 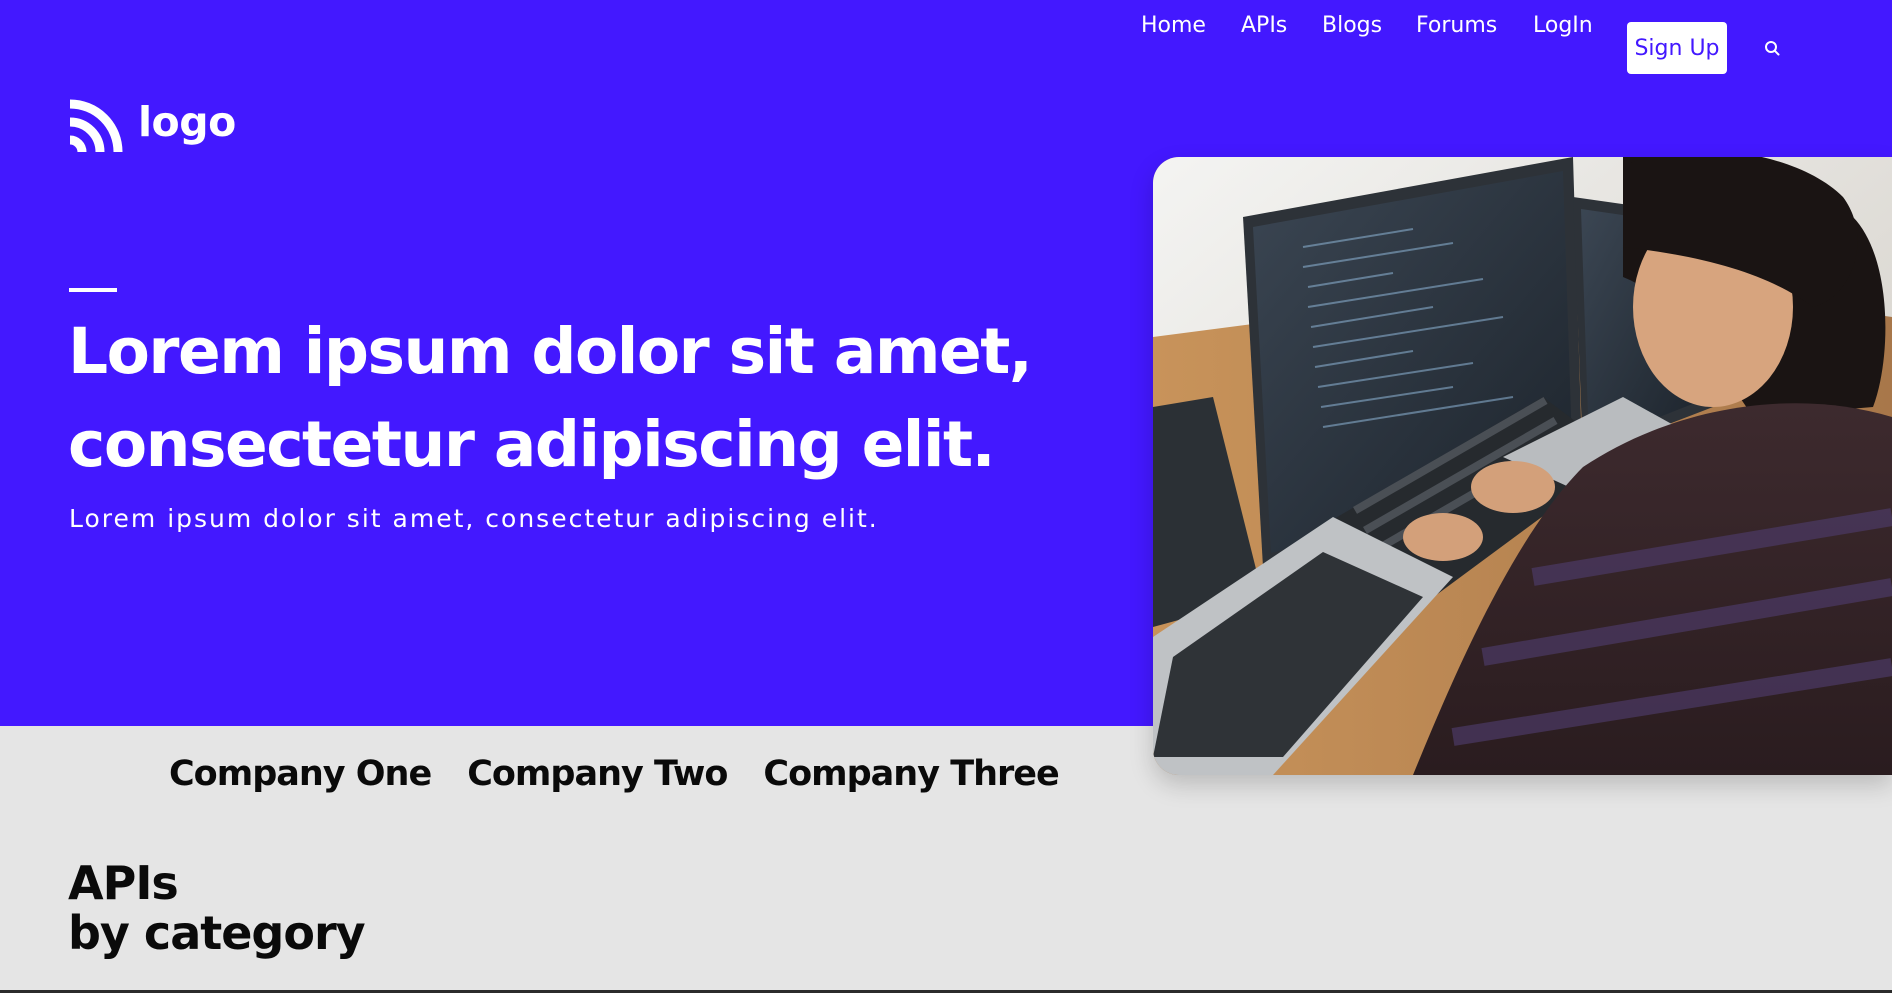 I want to click on apis-title-line-2: by category, so click(x=217, y=933).